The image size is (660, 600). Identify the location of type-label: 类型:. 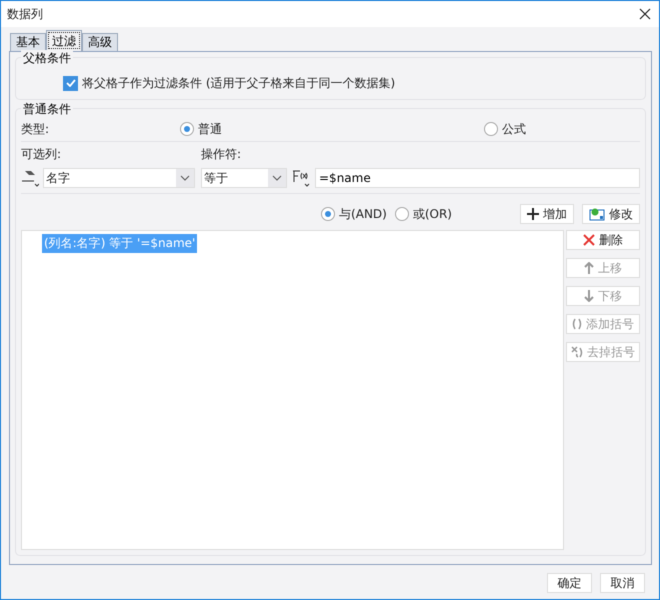
(35, 129).